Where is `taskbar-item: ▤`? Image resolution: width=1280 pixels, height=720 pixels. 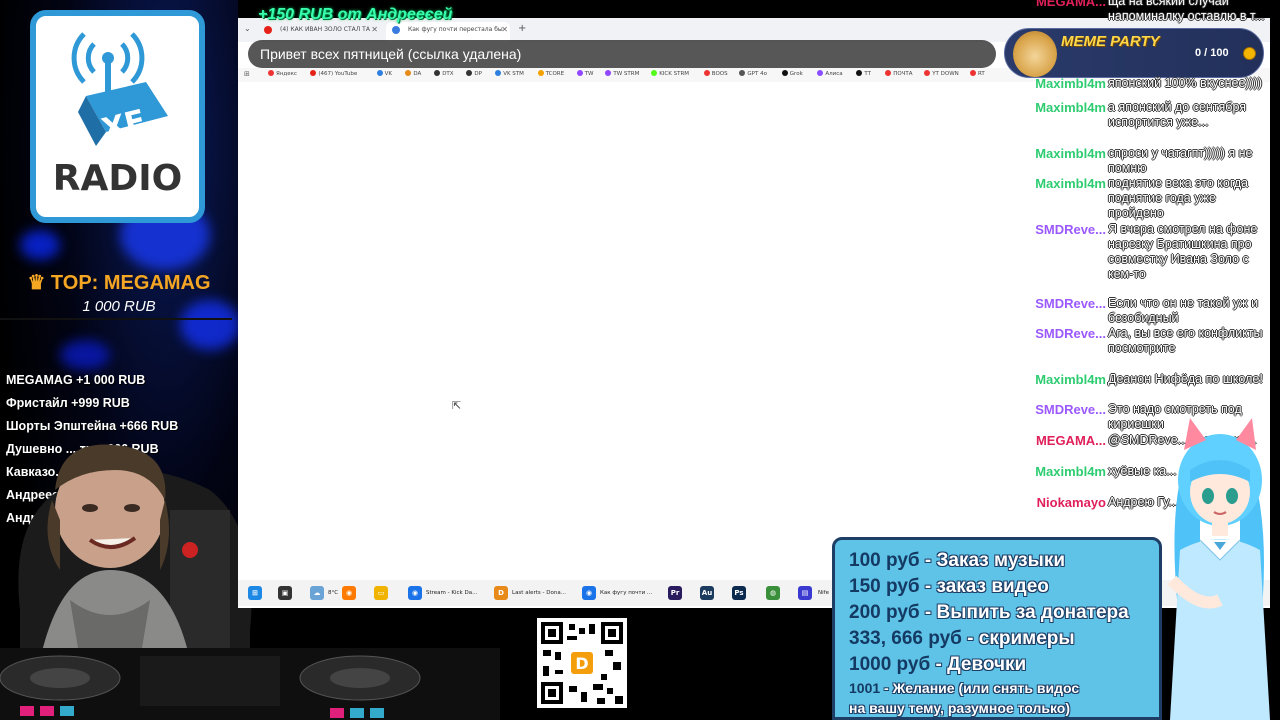 taskbar-item: ▤ is located at coordinates (807, 593).